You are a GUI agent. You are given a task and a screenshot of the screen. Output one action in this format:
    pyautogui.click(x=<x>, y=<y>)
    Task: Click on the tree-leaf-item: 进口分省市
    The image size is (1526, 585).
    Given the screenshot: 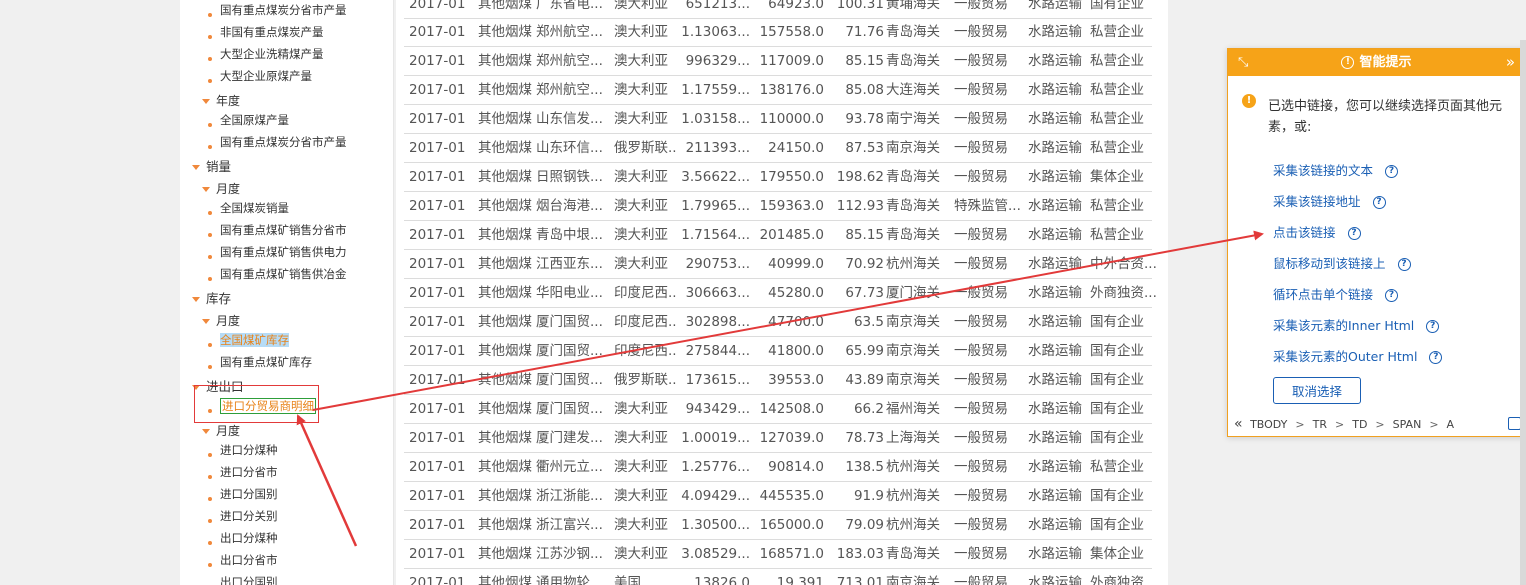 What is the action you would take?
    pyautogui.click(x=243, y=472)
    